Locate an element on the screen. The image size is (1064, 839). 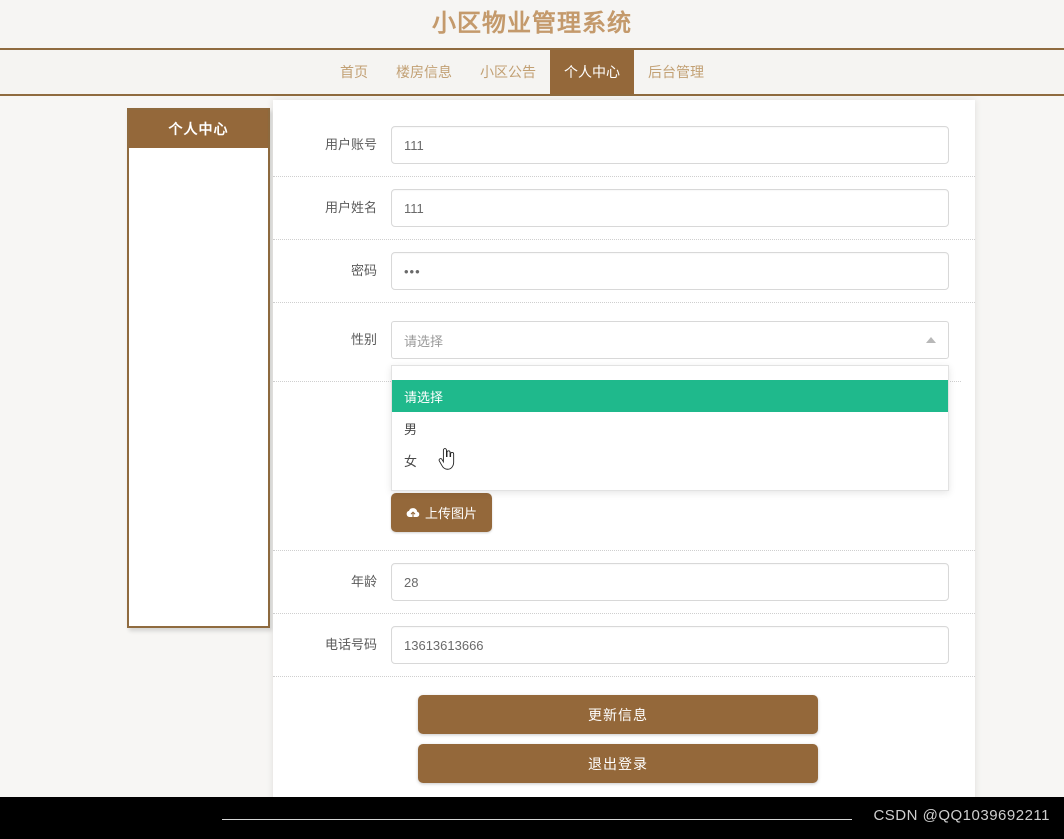
password-input is located at coordinates (670, 271).